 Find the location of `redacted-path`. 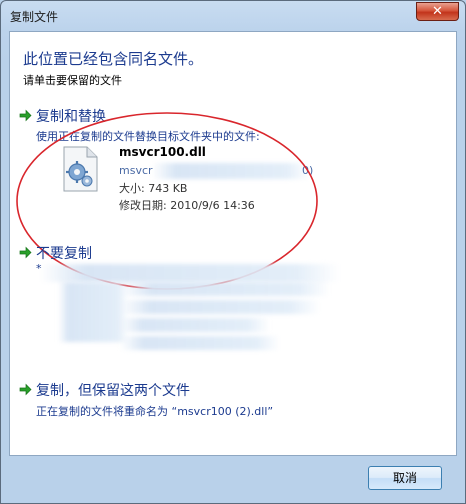

redacted-path is located at coordinates (220, 307).